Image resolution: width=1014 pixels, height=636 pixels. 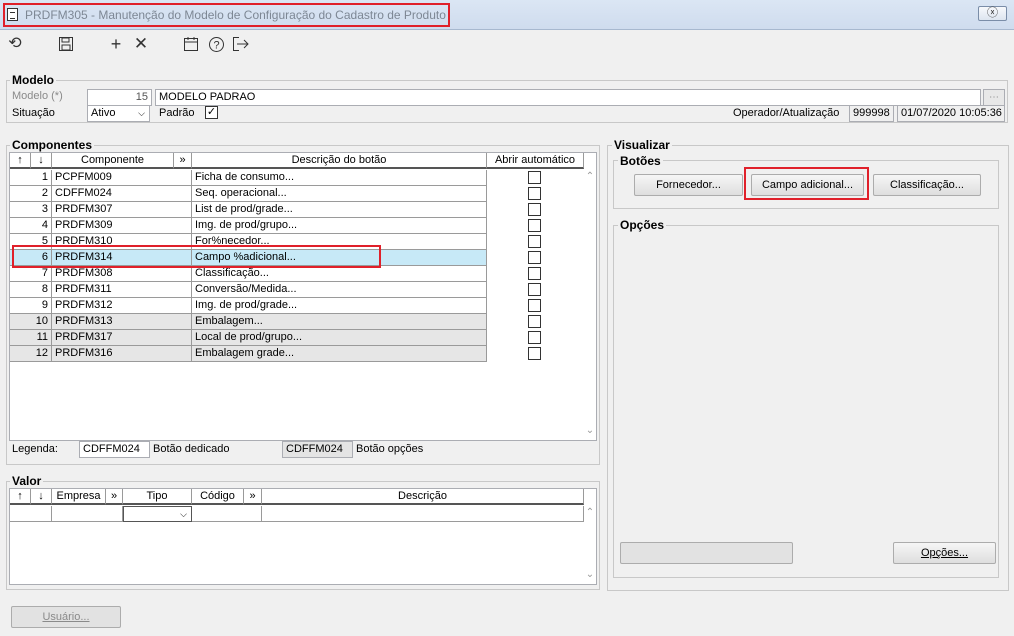 I want to click on situacao-select: Ativo ⌵, so click(x=118, y=113).